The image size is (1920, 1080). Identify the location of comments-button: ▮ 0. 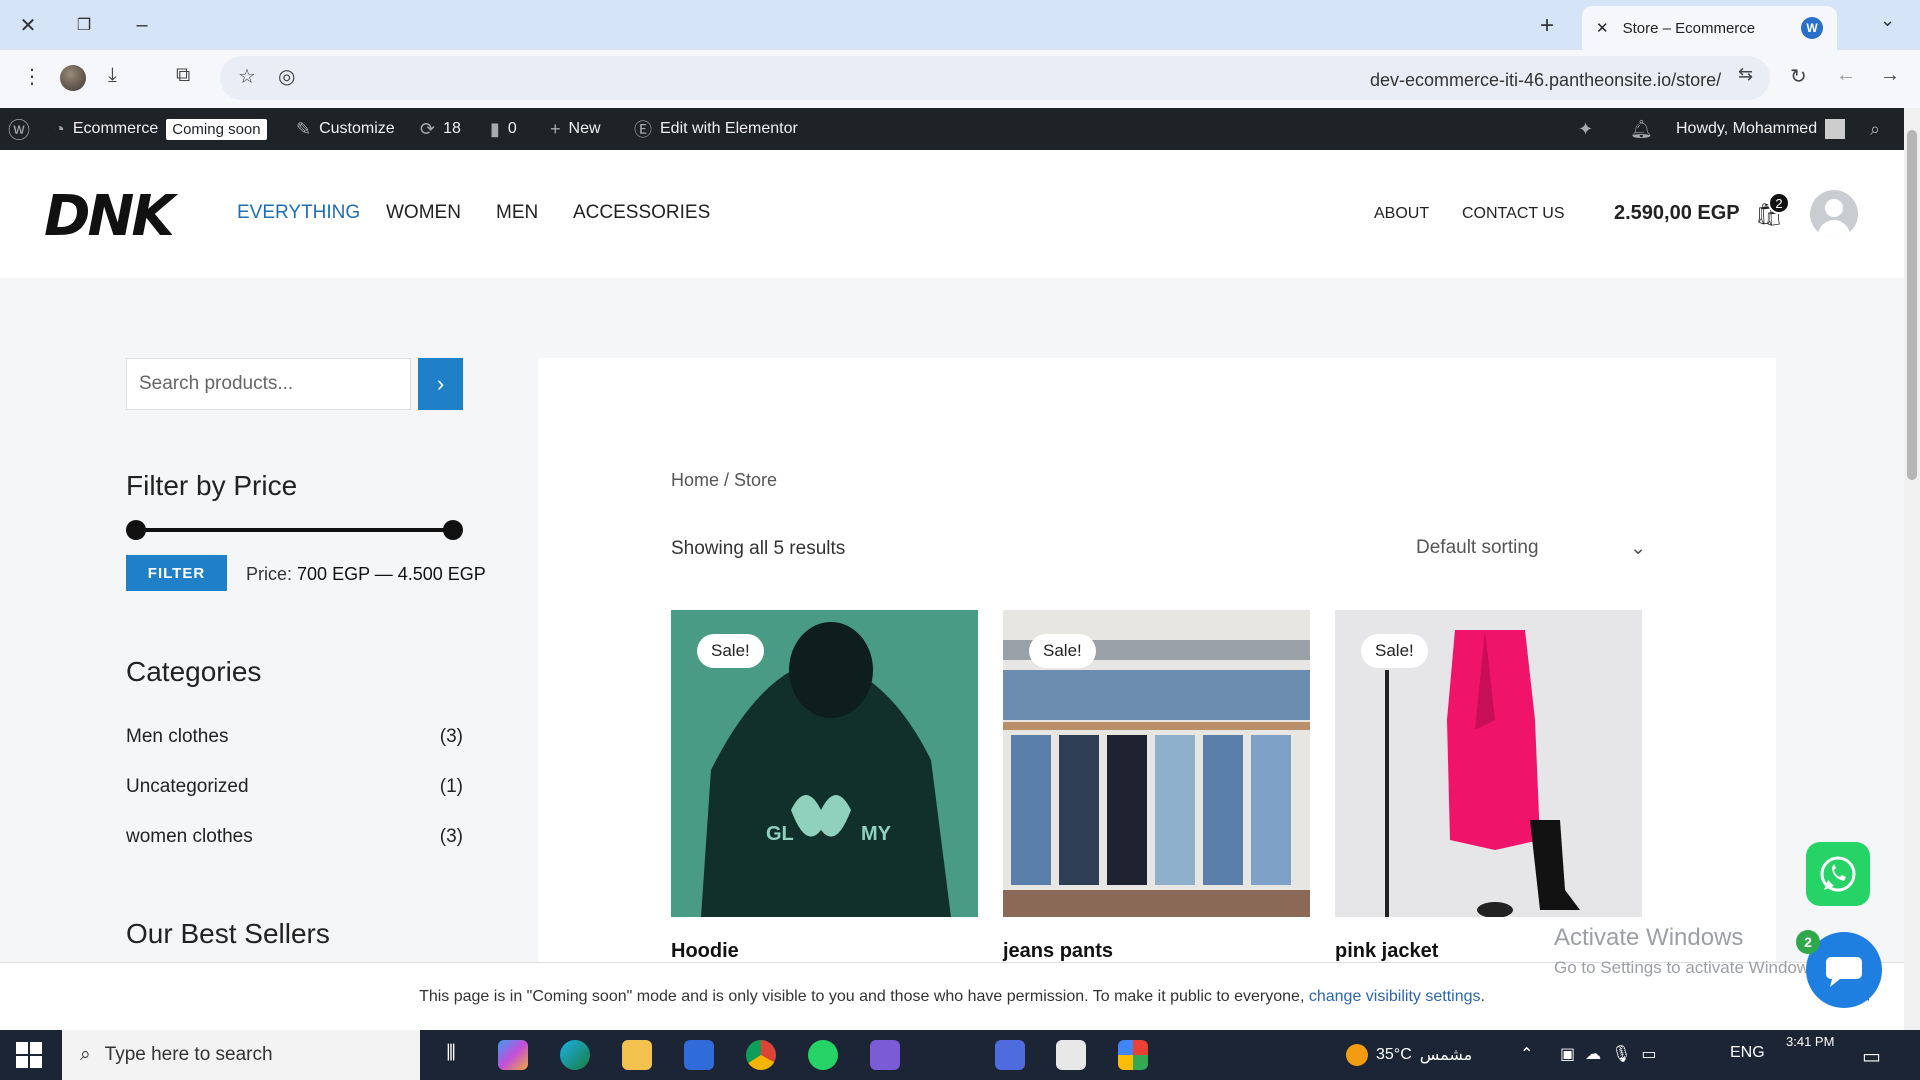
(503, 129).